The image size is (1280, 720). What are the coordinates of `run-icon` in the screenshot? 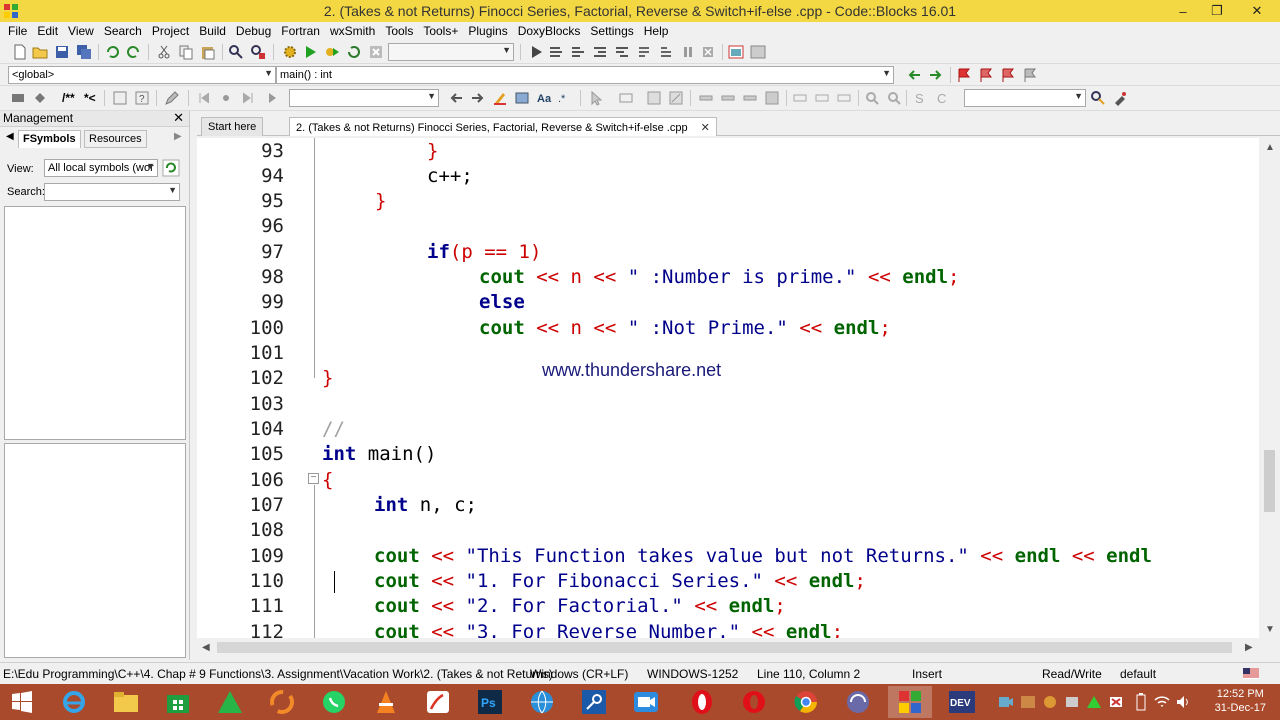 It's located at (310, 52).